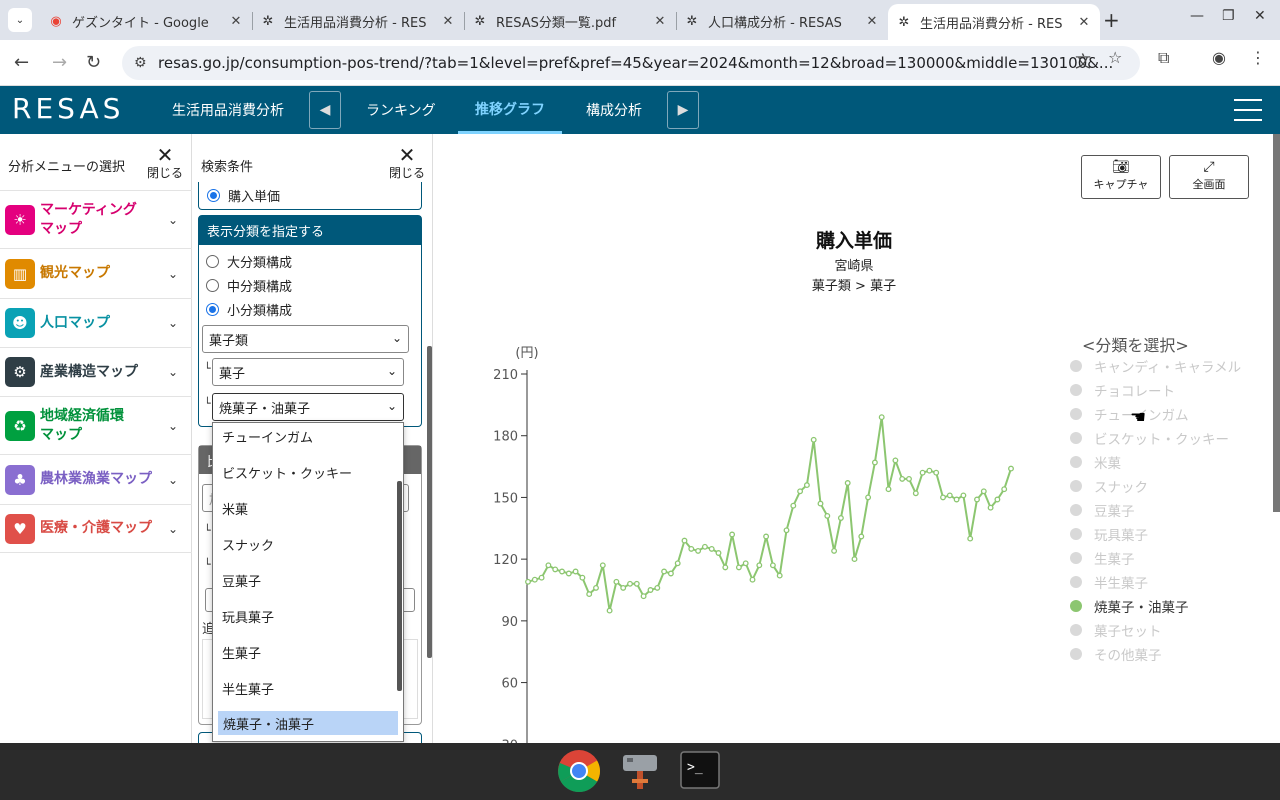 Image resolution: width=1280 pixels, height=800 pixels. What do you see at coordinates (308, 723) in the screenshot?
I see `dropdown-option-selected: 焼菓子・油菓子` at bounding box center [308, 723].